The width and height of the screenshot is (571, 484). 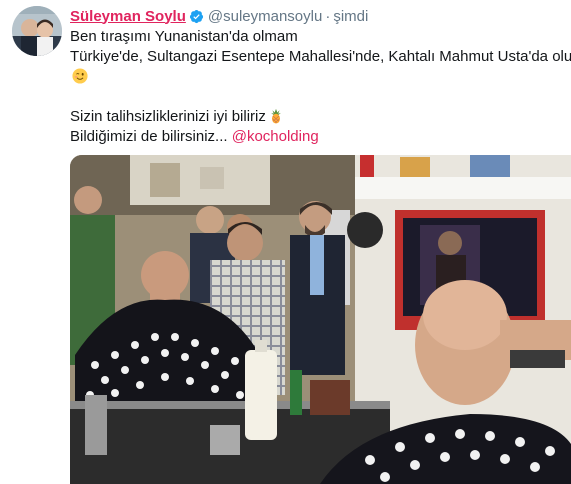 What do you see at coordinates (275, 116) in the screenshot?
I see `pineapple-emoji` at bounding box center [275, 116].